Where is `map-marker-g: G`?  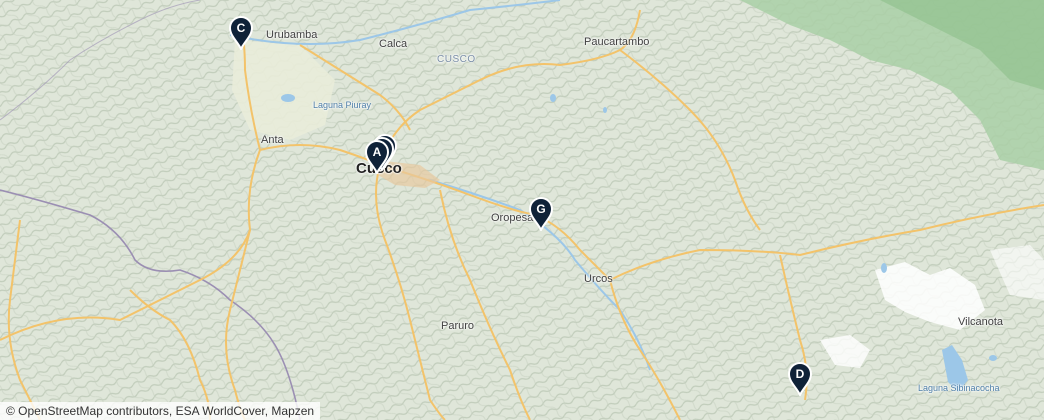 map-marker-g: G is located at coordinates (541, 214).